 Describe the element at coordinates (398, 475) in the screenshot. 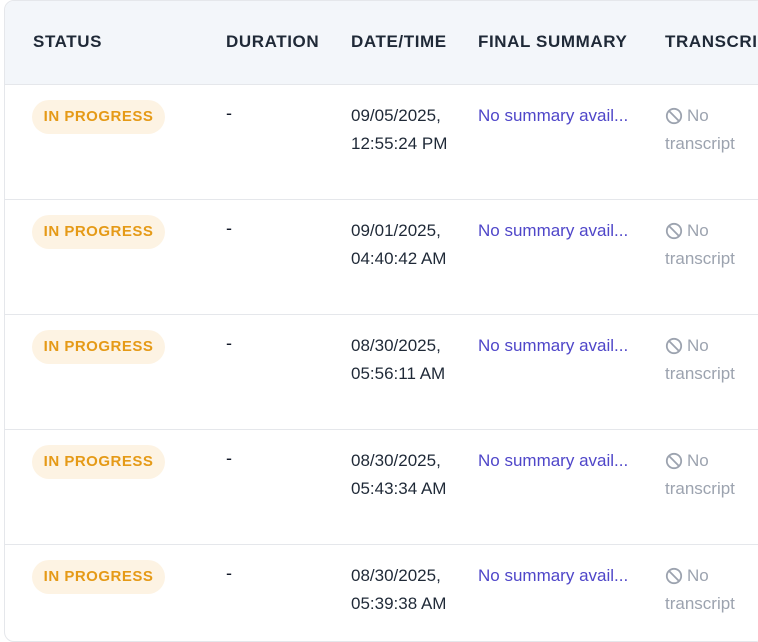

I see `datetime-cell: 08/30/2025, 05:43:34 AM` at that location.